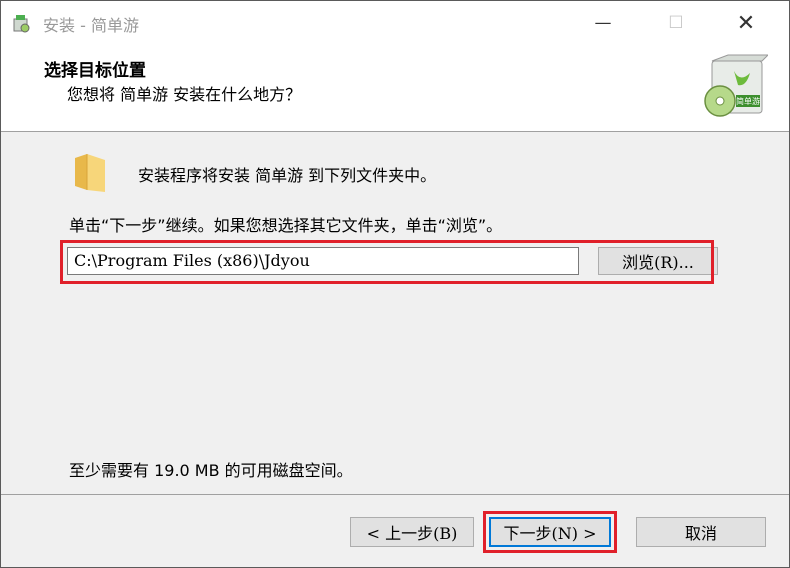 The width and height of the screenshot is (790, 568). I want to click on logo-text: 简单游, so click(748, 101).